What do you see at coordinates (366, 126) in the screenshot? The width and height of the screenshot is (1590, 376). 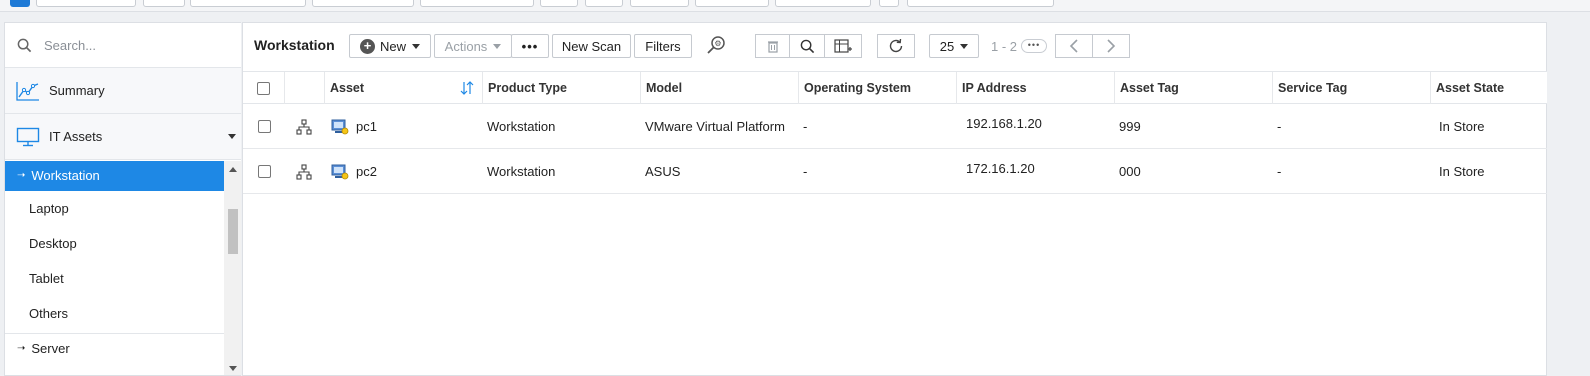 I see `asset-name-link: pc1` at bounding box center [366, 126].